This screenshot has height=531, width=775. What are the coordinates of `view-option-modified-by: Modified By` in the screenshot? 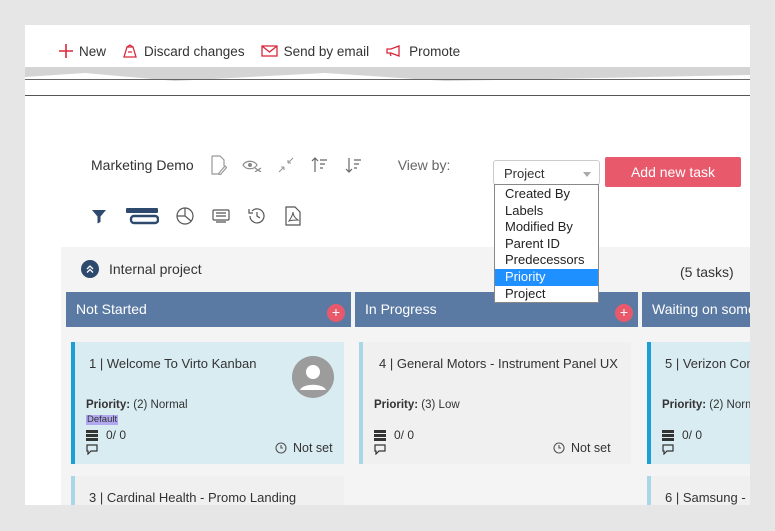 It's located at (546, 227).